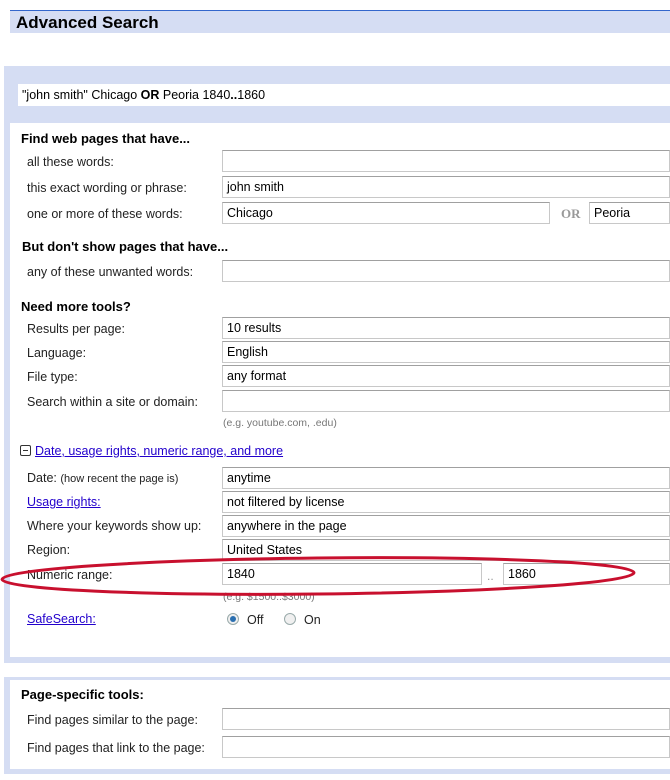  What do you see at coordinates (571, 213) in the screenshot?
I see `or-separator: OR` at bounding box center [571, 213].